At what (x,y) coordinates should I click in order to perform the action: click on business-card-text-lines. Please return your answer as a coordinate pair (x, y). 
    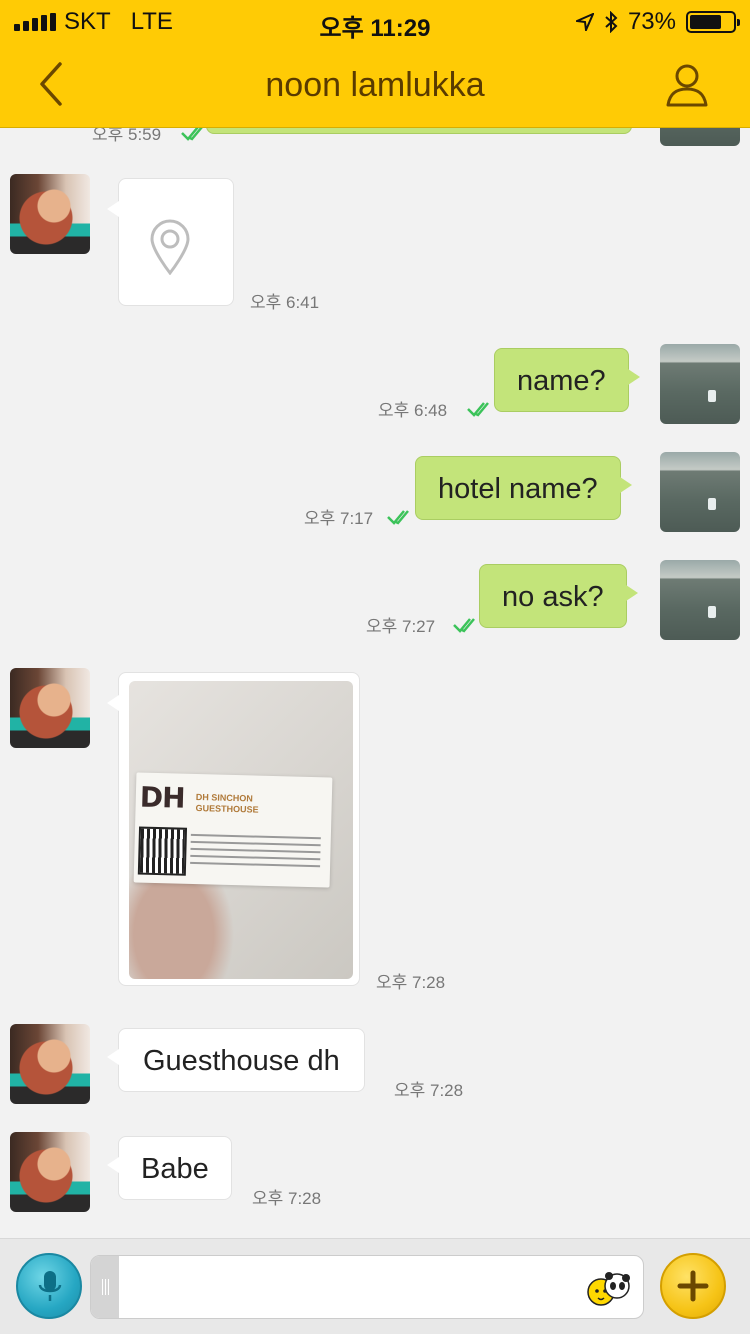
    Looking at the image, I should click on (255, 852).